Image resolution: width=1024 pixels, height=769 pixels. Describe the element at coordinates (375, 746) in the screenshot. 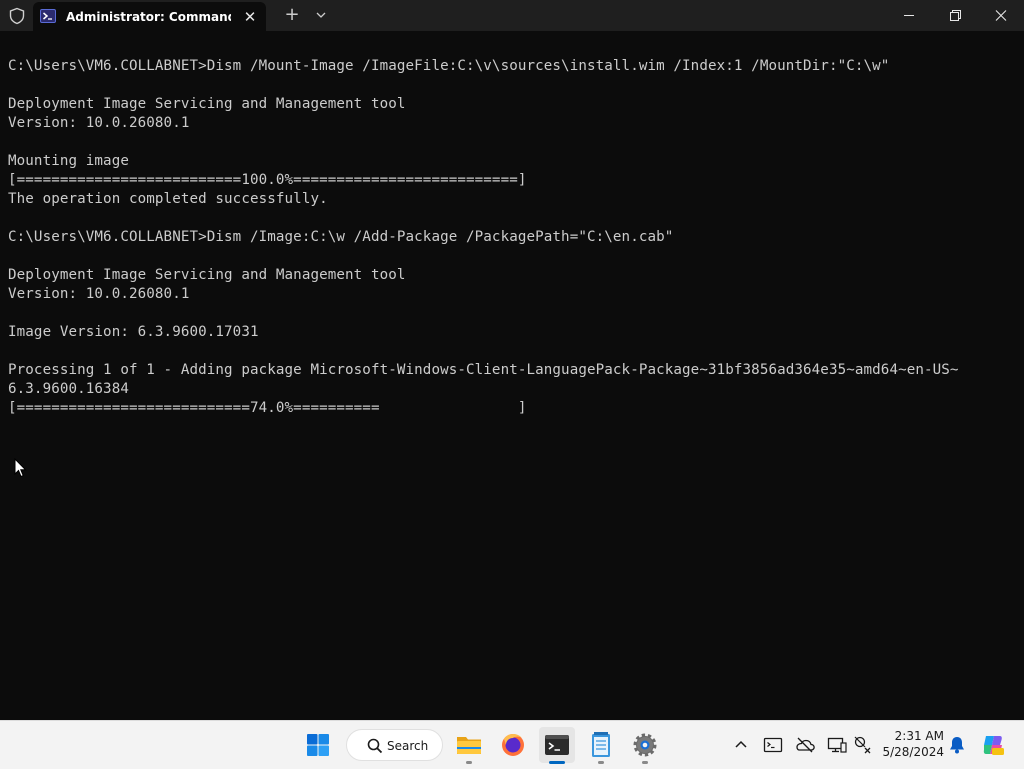

I see `search-icon` at that location.